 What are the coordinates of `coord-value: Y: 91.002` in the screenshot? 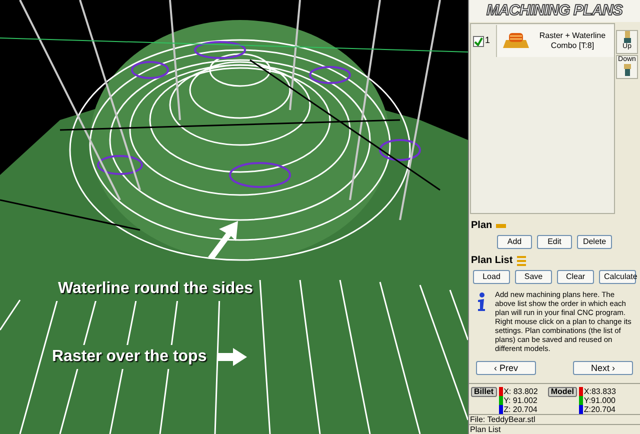 It's located at (521, 400).